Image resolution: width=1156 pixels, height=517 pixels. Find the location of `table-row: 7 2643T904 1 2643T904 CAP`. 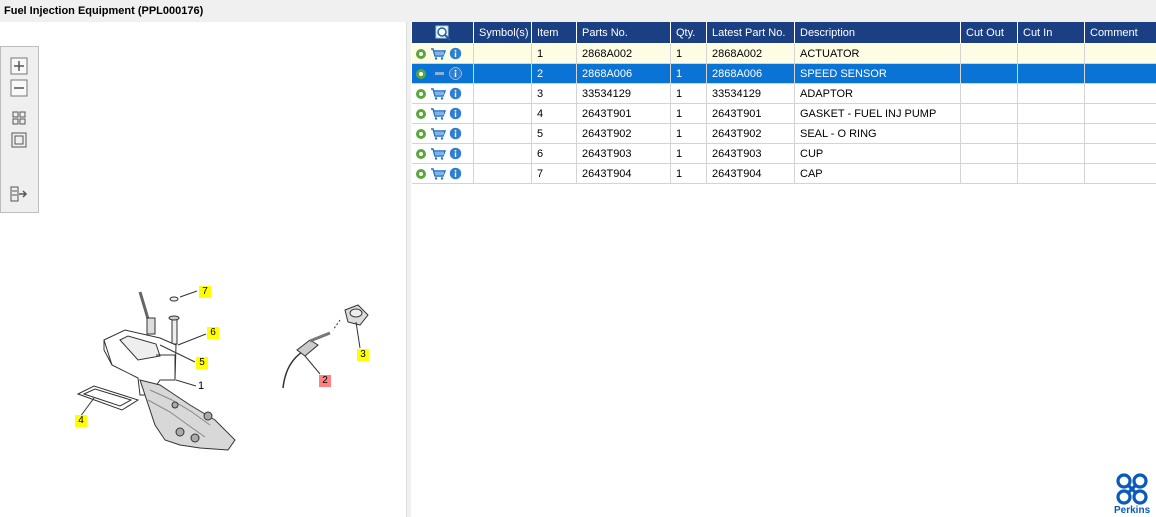

table-row: 7 2643T904 1 2643T904 CAP is located at coordinates (783, 173).